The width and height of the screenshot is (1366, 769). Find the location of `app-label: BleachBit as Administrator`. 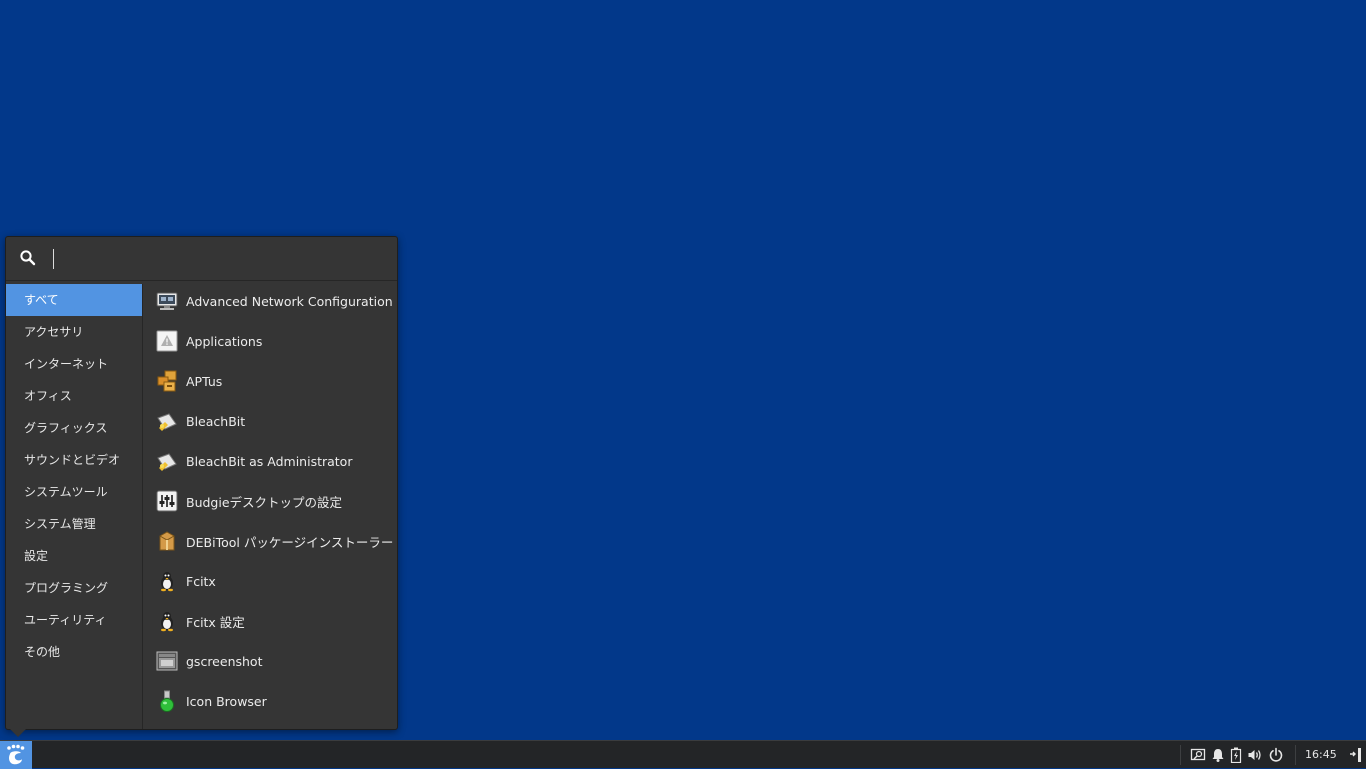

app-label: BleachBit as Administrator is located at coordinates (269, 461).